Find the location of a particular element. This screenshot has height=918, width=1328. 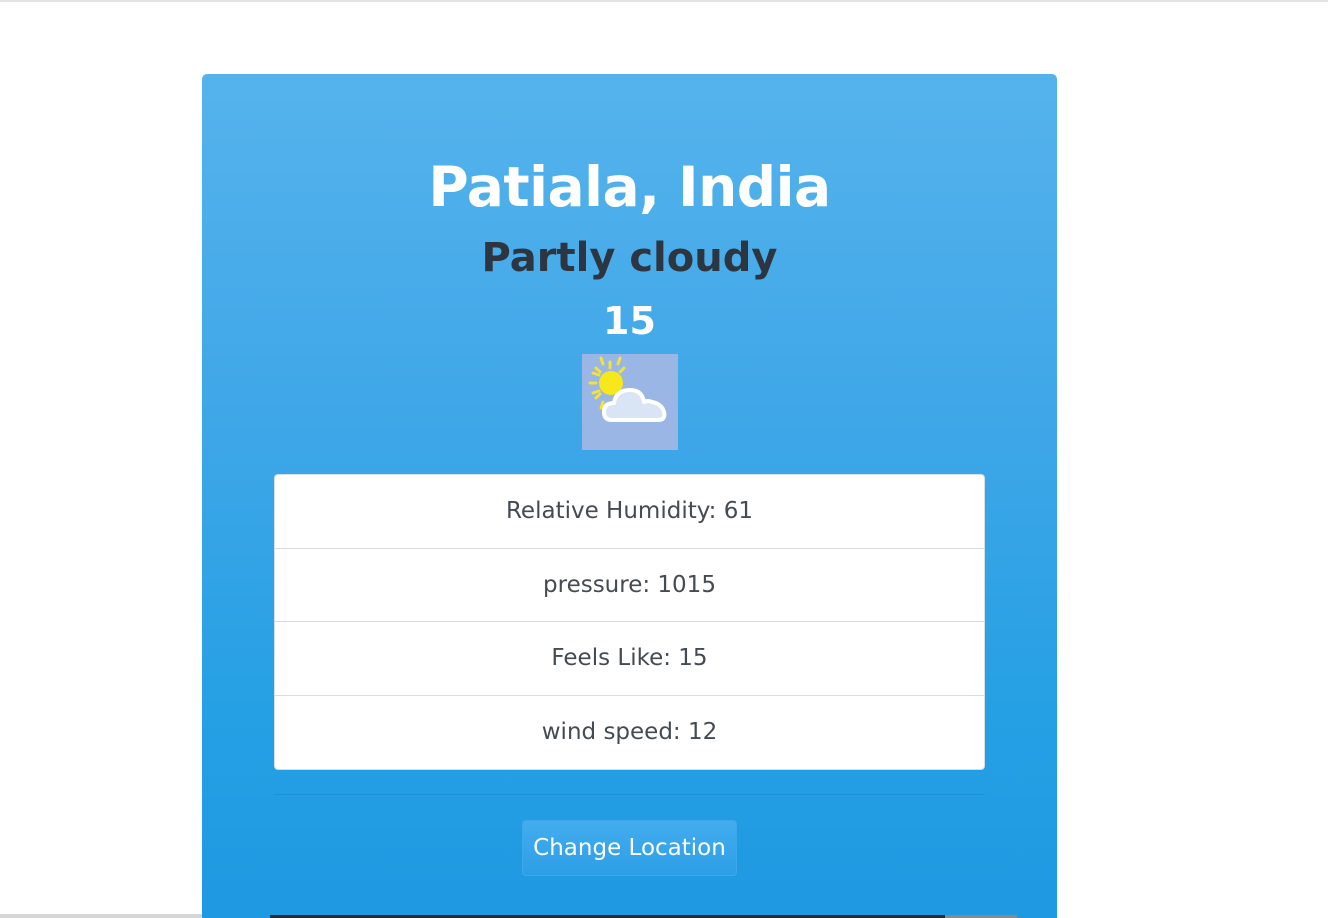

feels-like-item: Feels Like: 15 is located at coordinates (629, 659).